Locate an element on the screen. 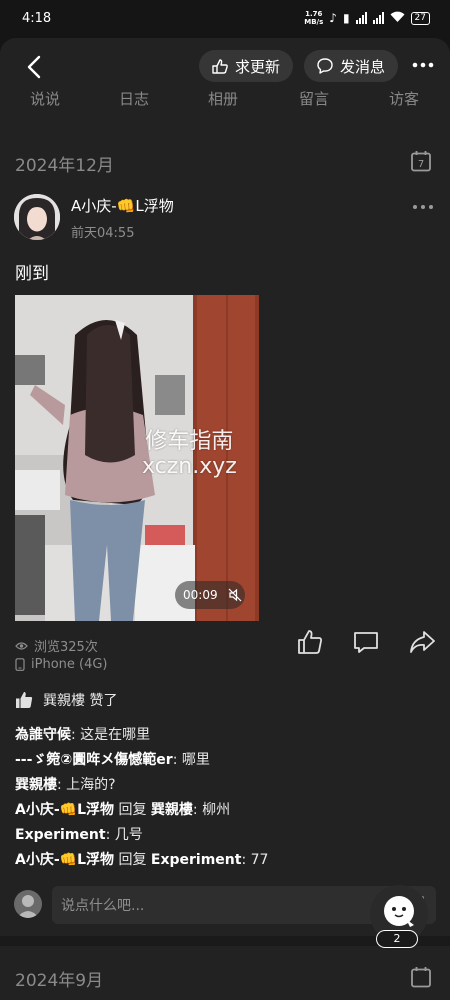 This screenshot has width=450, height=1000. comment-text: 几号 is located at coordinates (128, 835).